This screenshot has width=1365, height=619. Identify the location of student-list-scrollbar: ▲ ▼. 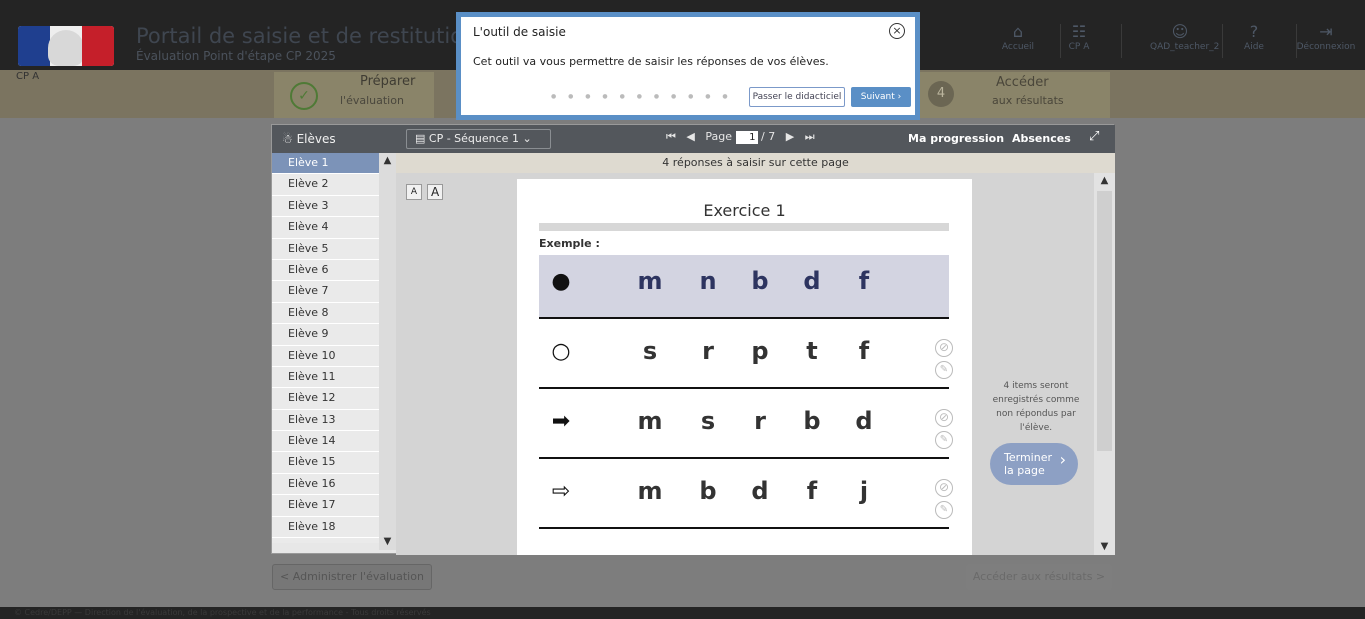
(387, 351).